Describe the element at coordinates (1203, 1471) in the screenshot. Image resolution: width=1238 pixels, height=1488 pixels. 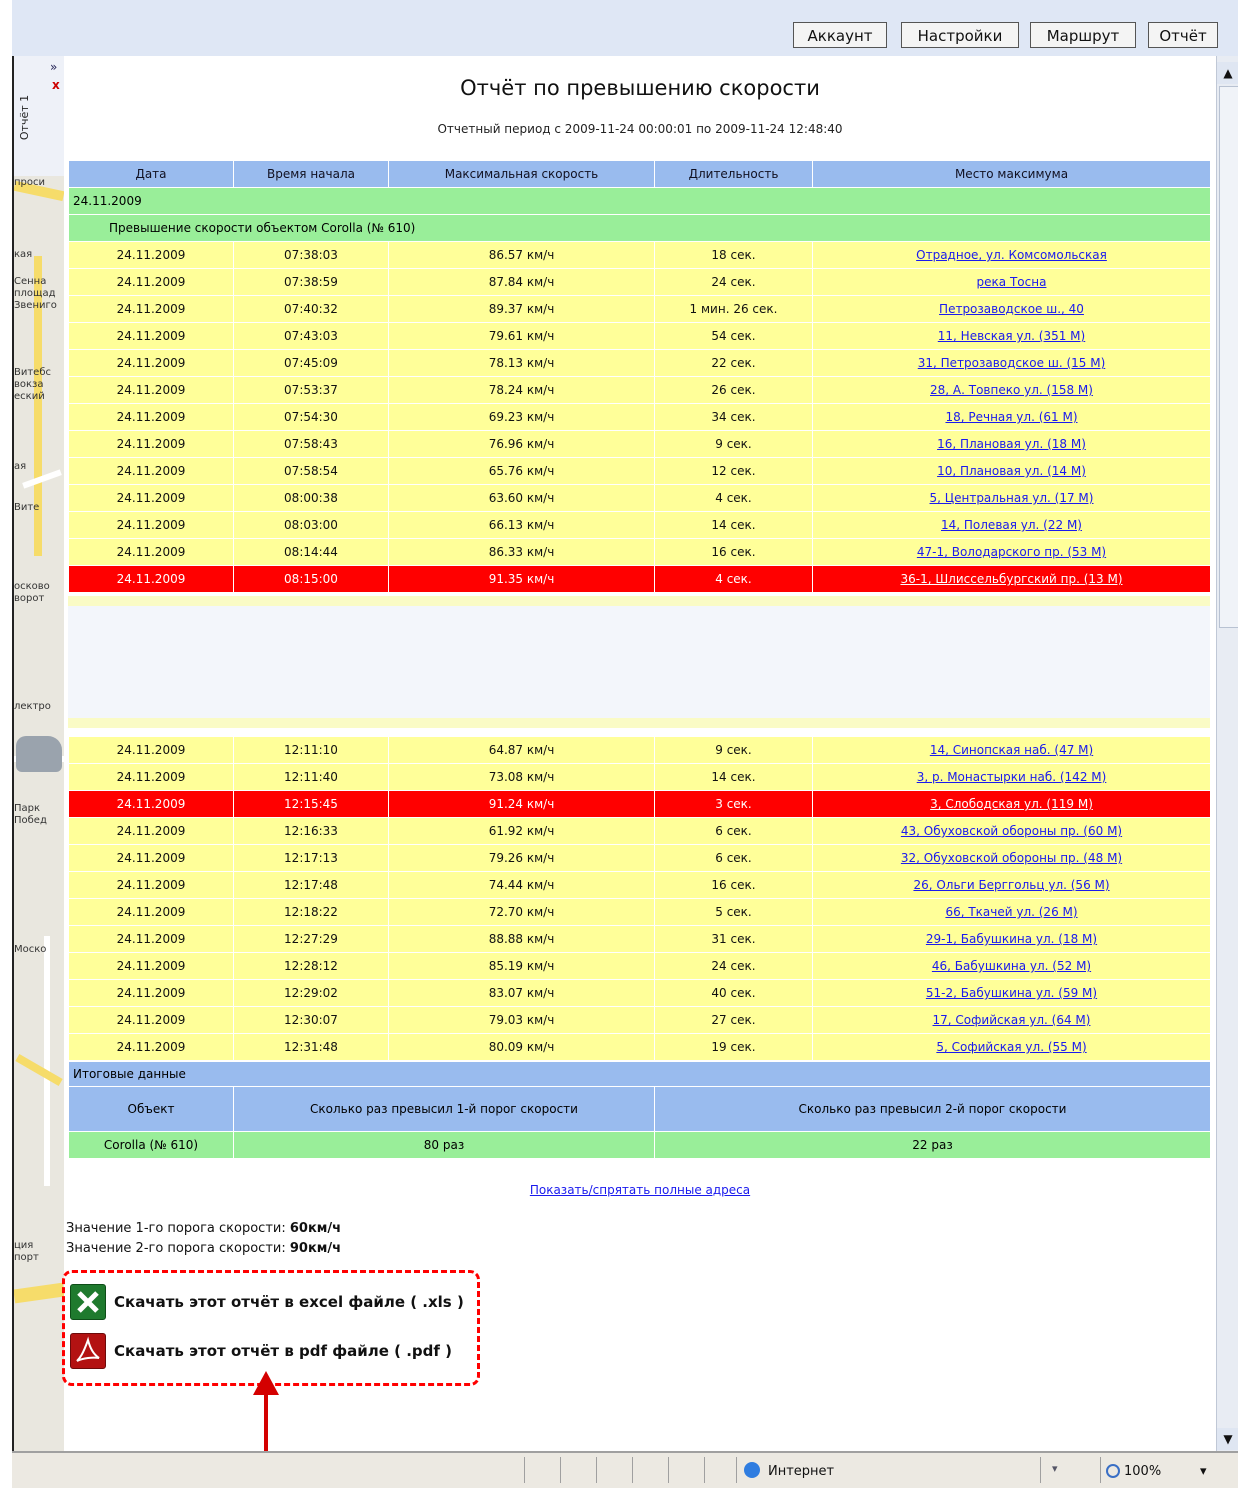
I see `zoom-dropdown-icon: ▾` at that location.